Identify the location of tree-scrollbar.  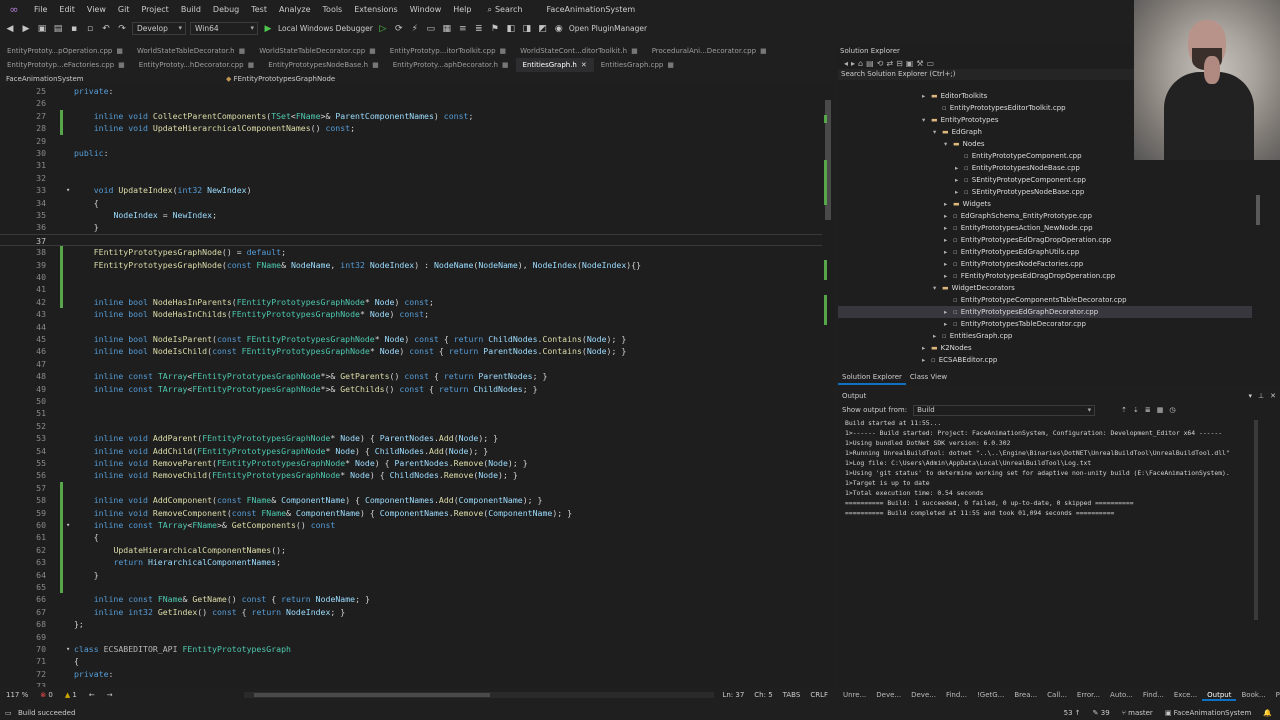
(1258, 210).